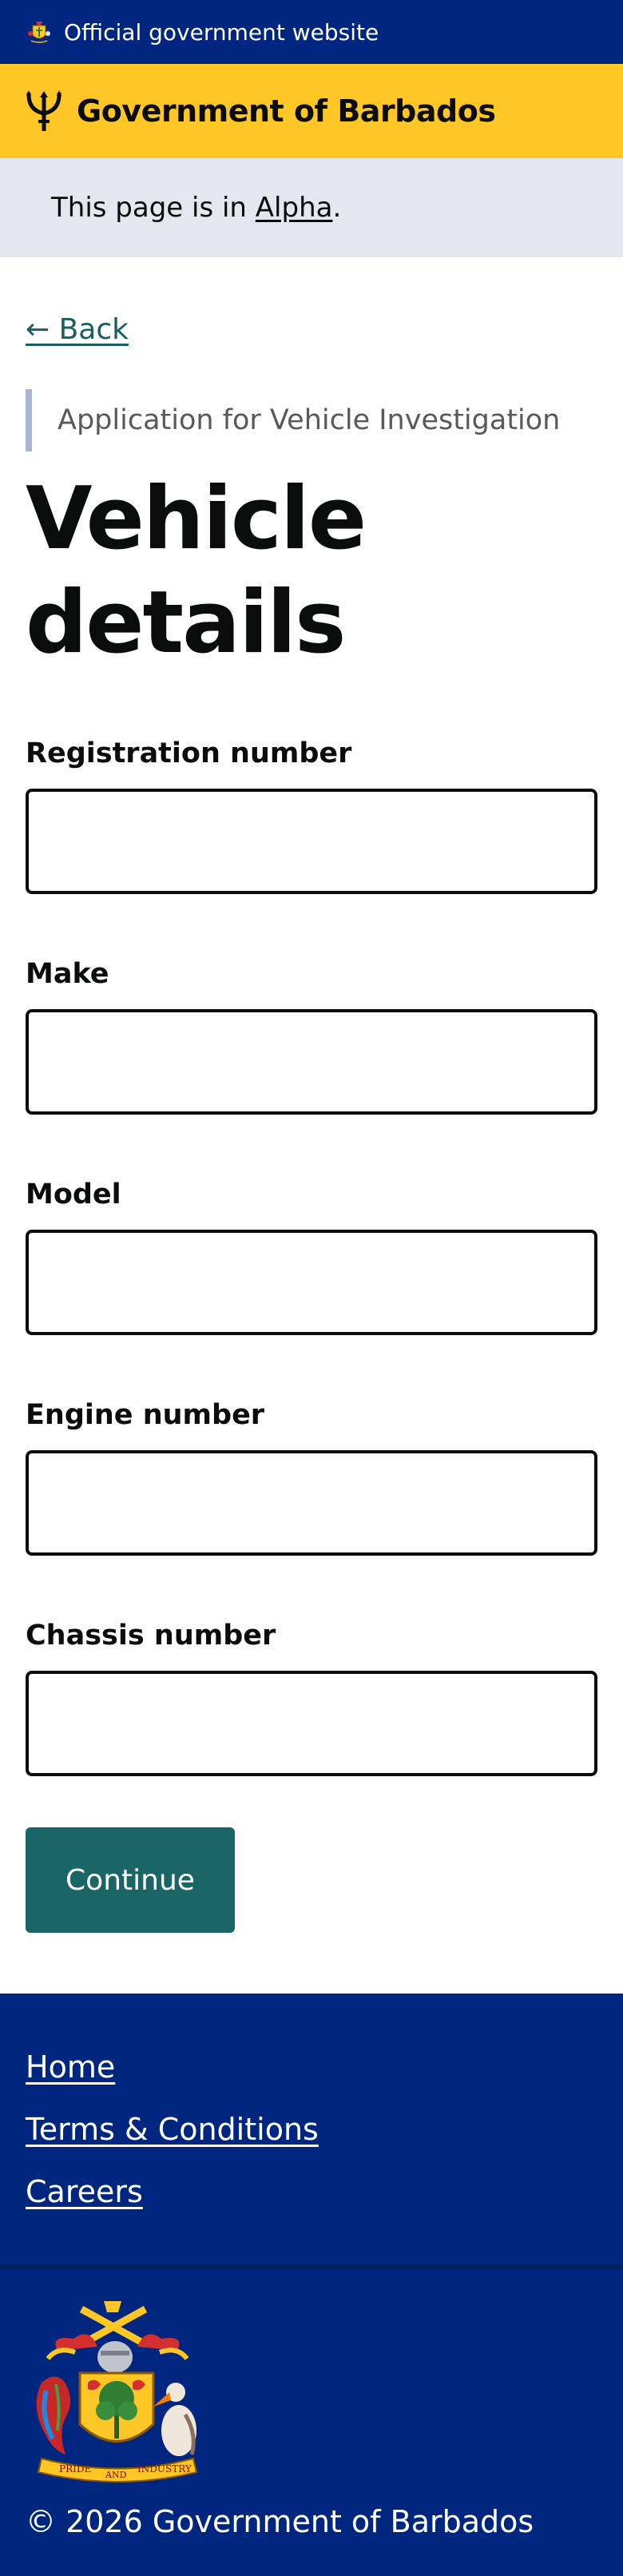  What do you see at coordinates (221, 32) in the screenshot?
I see `official-banner-text: Official government website` at bounding box center [221, 32].